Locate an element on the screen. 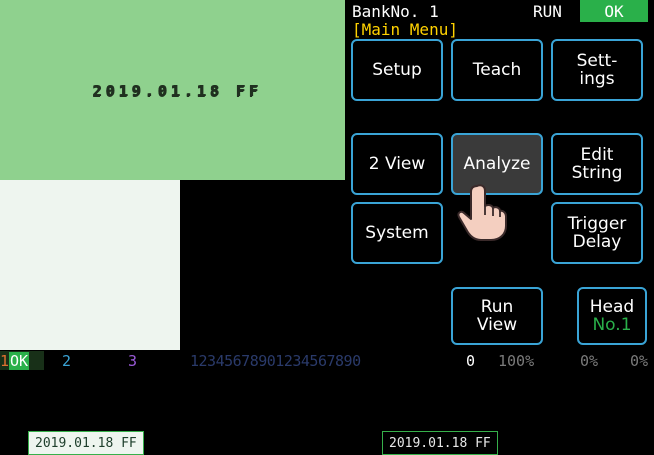  system-button-label: System is located at coordinates (397, 233).